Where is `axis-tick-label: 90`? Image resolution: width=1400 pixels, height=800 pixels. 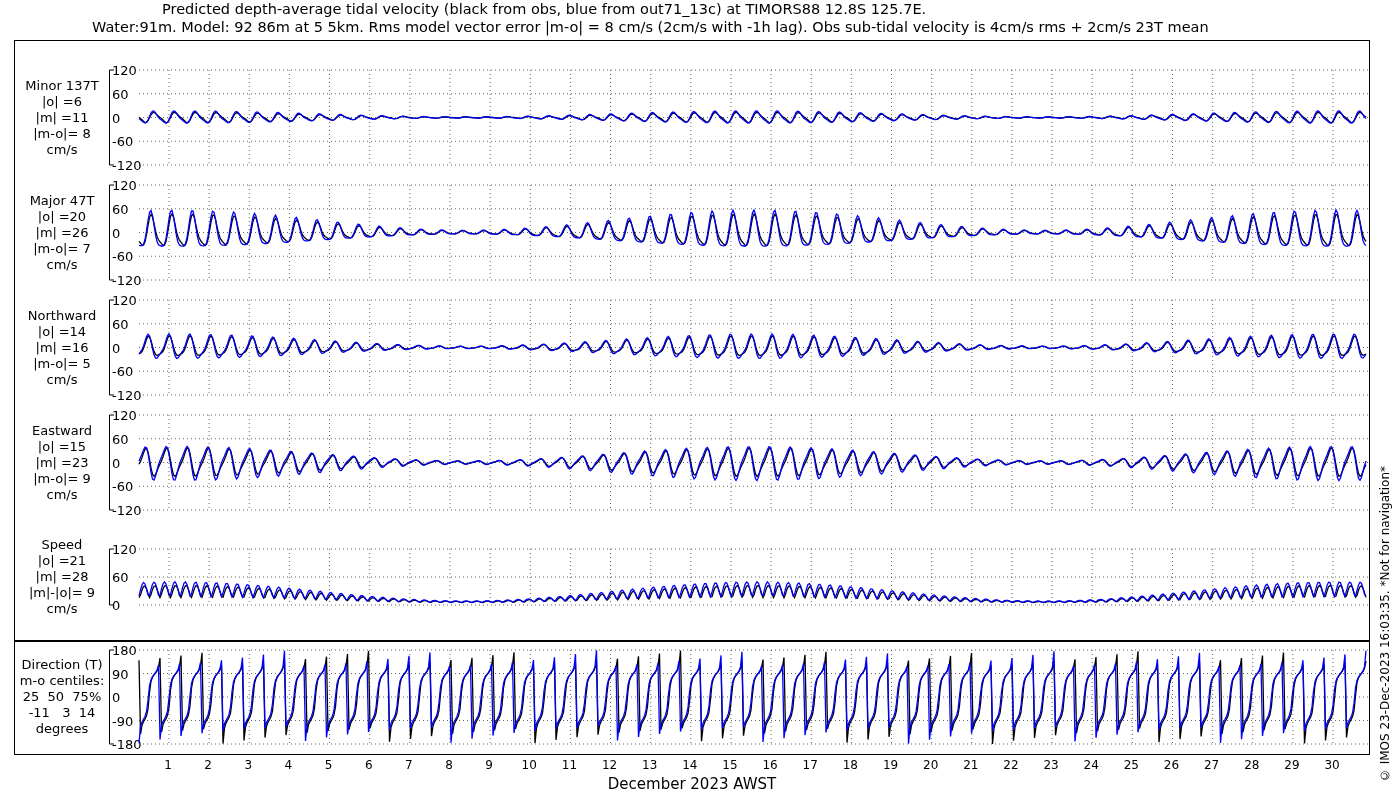 axis-tick-label: 90 is located at coordinates (120, 674).